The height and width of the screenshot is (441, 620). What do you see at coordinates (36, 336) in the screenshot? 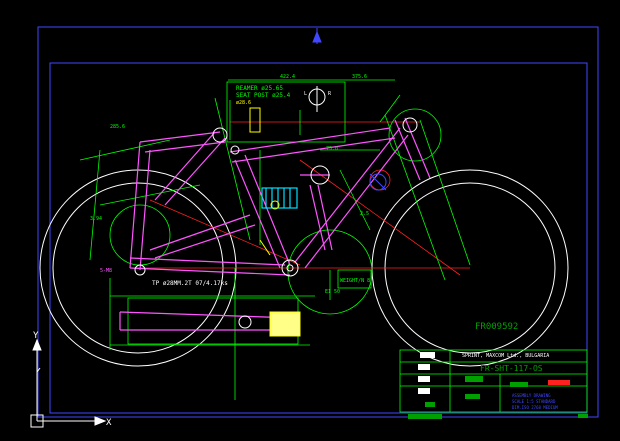
I see `ucs-y-label: Y` at bounding box center [36, 336].